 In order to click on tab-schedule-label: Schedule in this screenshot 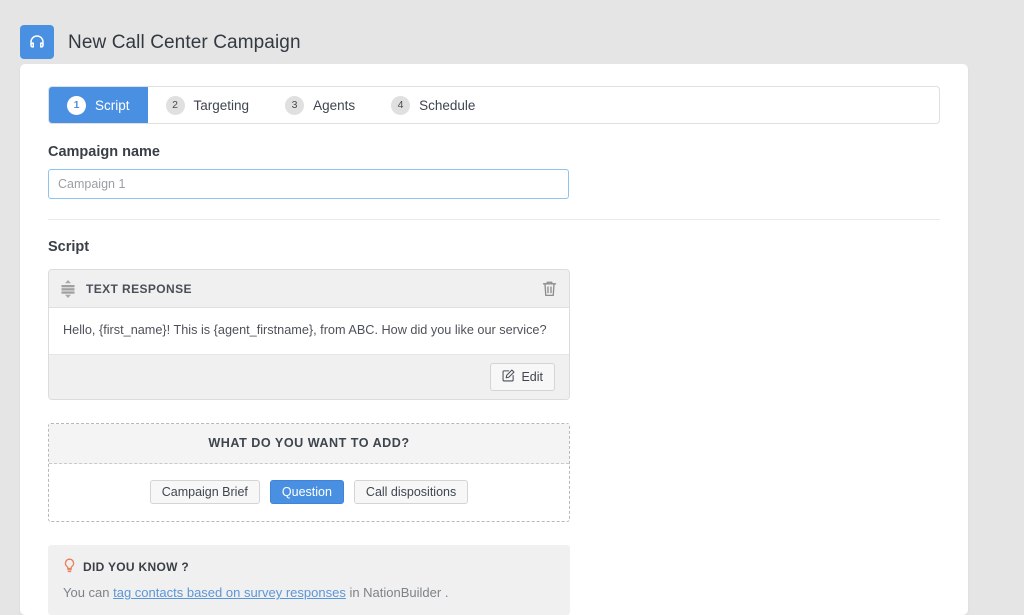, I will do `click(447, 105)`.